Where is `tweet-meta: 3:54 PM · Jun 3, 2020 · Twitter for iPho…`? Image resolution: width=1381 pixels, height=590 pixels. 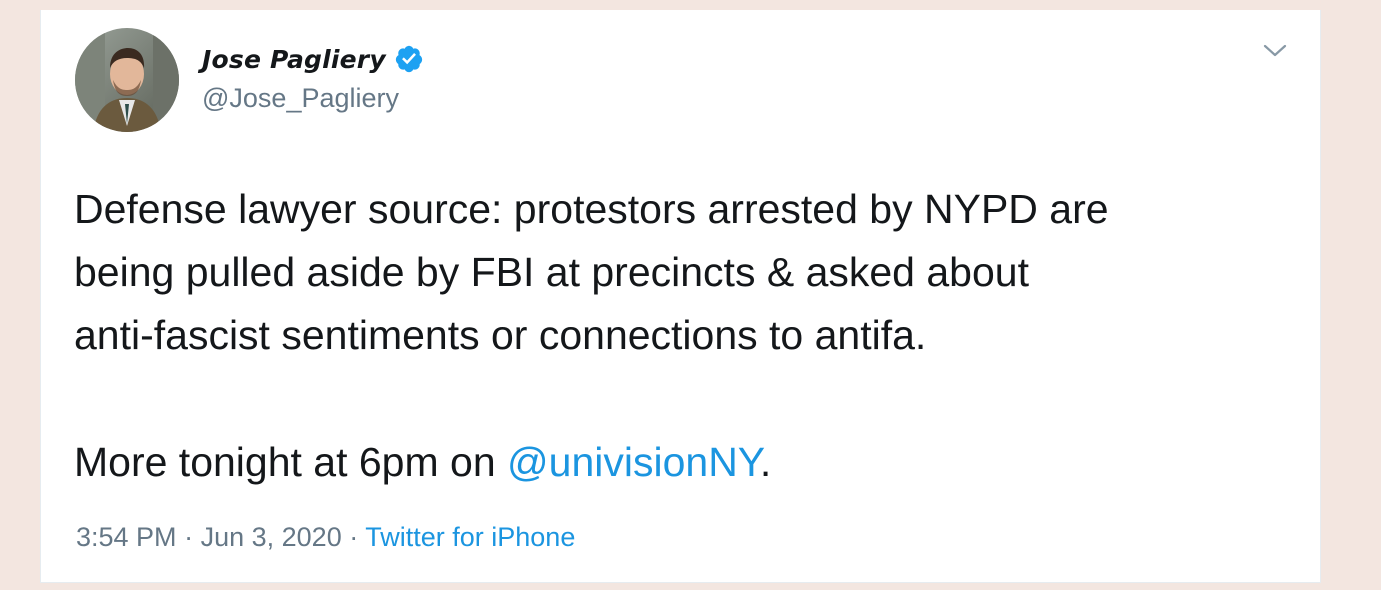
tweet-meta: 3:54 PM · Jun 3, 2020 · Twitter for iPho… is located at coordinates (325, 537).